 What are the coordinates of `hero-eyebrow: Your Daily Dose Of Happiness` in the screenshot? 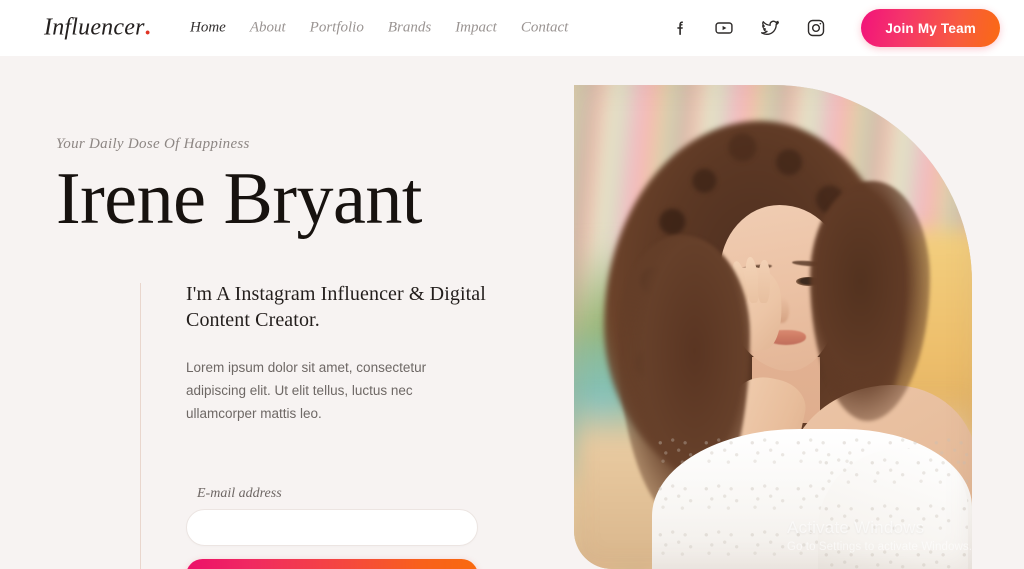 It's located at (153, 144).